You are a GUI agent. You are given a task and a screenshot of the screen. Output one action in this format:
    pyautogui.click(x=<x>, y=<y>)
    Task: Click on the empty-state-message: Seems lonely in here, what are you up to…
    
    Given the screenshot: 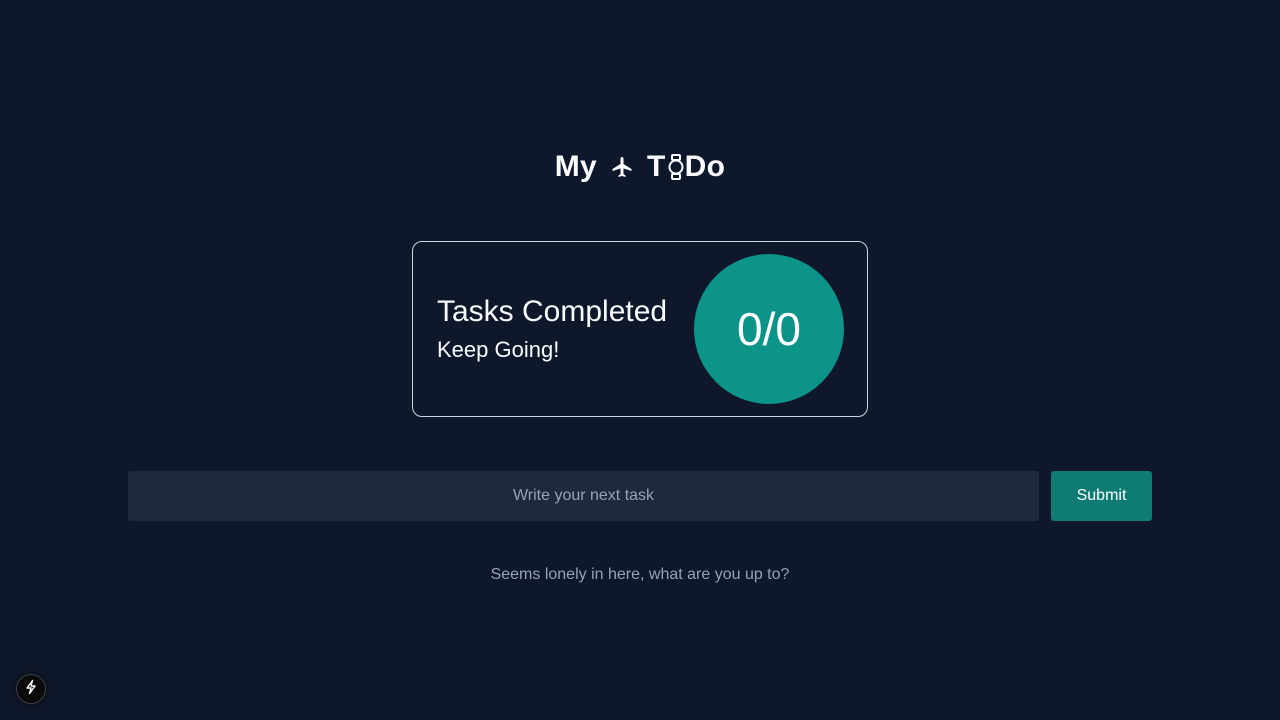 What is the action you would take?
    pyautogui.click(x=640, y=574)
    